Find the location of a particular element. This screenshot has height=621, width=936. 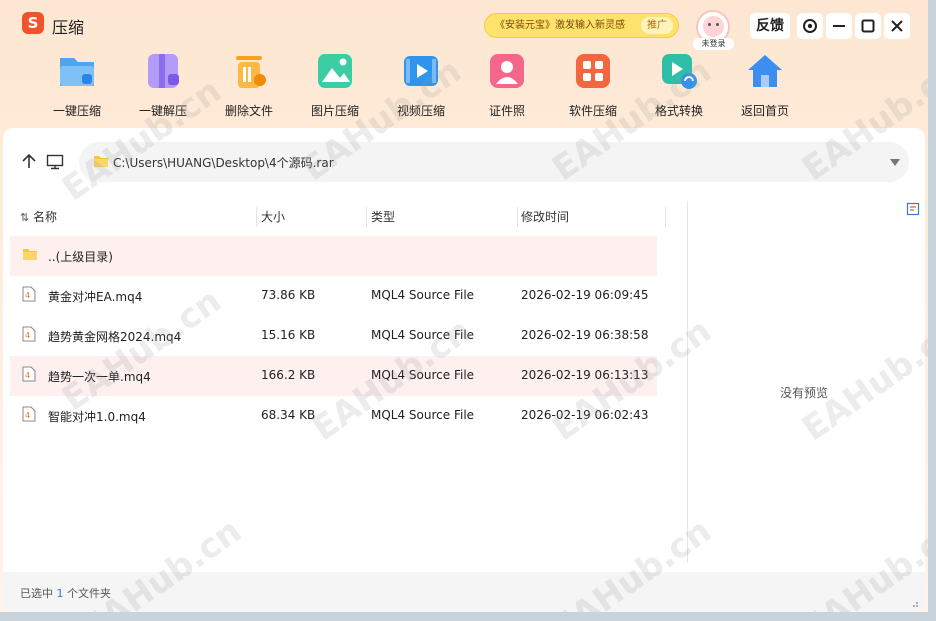

row-size: 68.34 KB is located at coordinates (288, 415).